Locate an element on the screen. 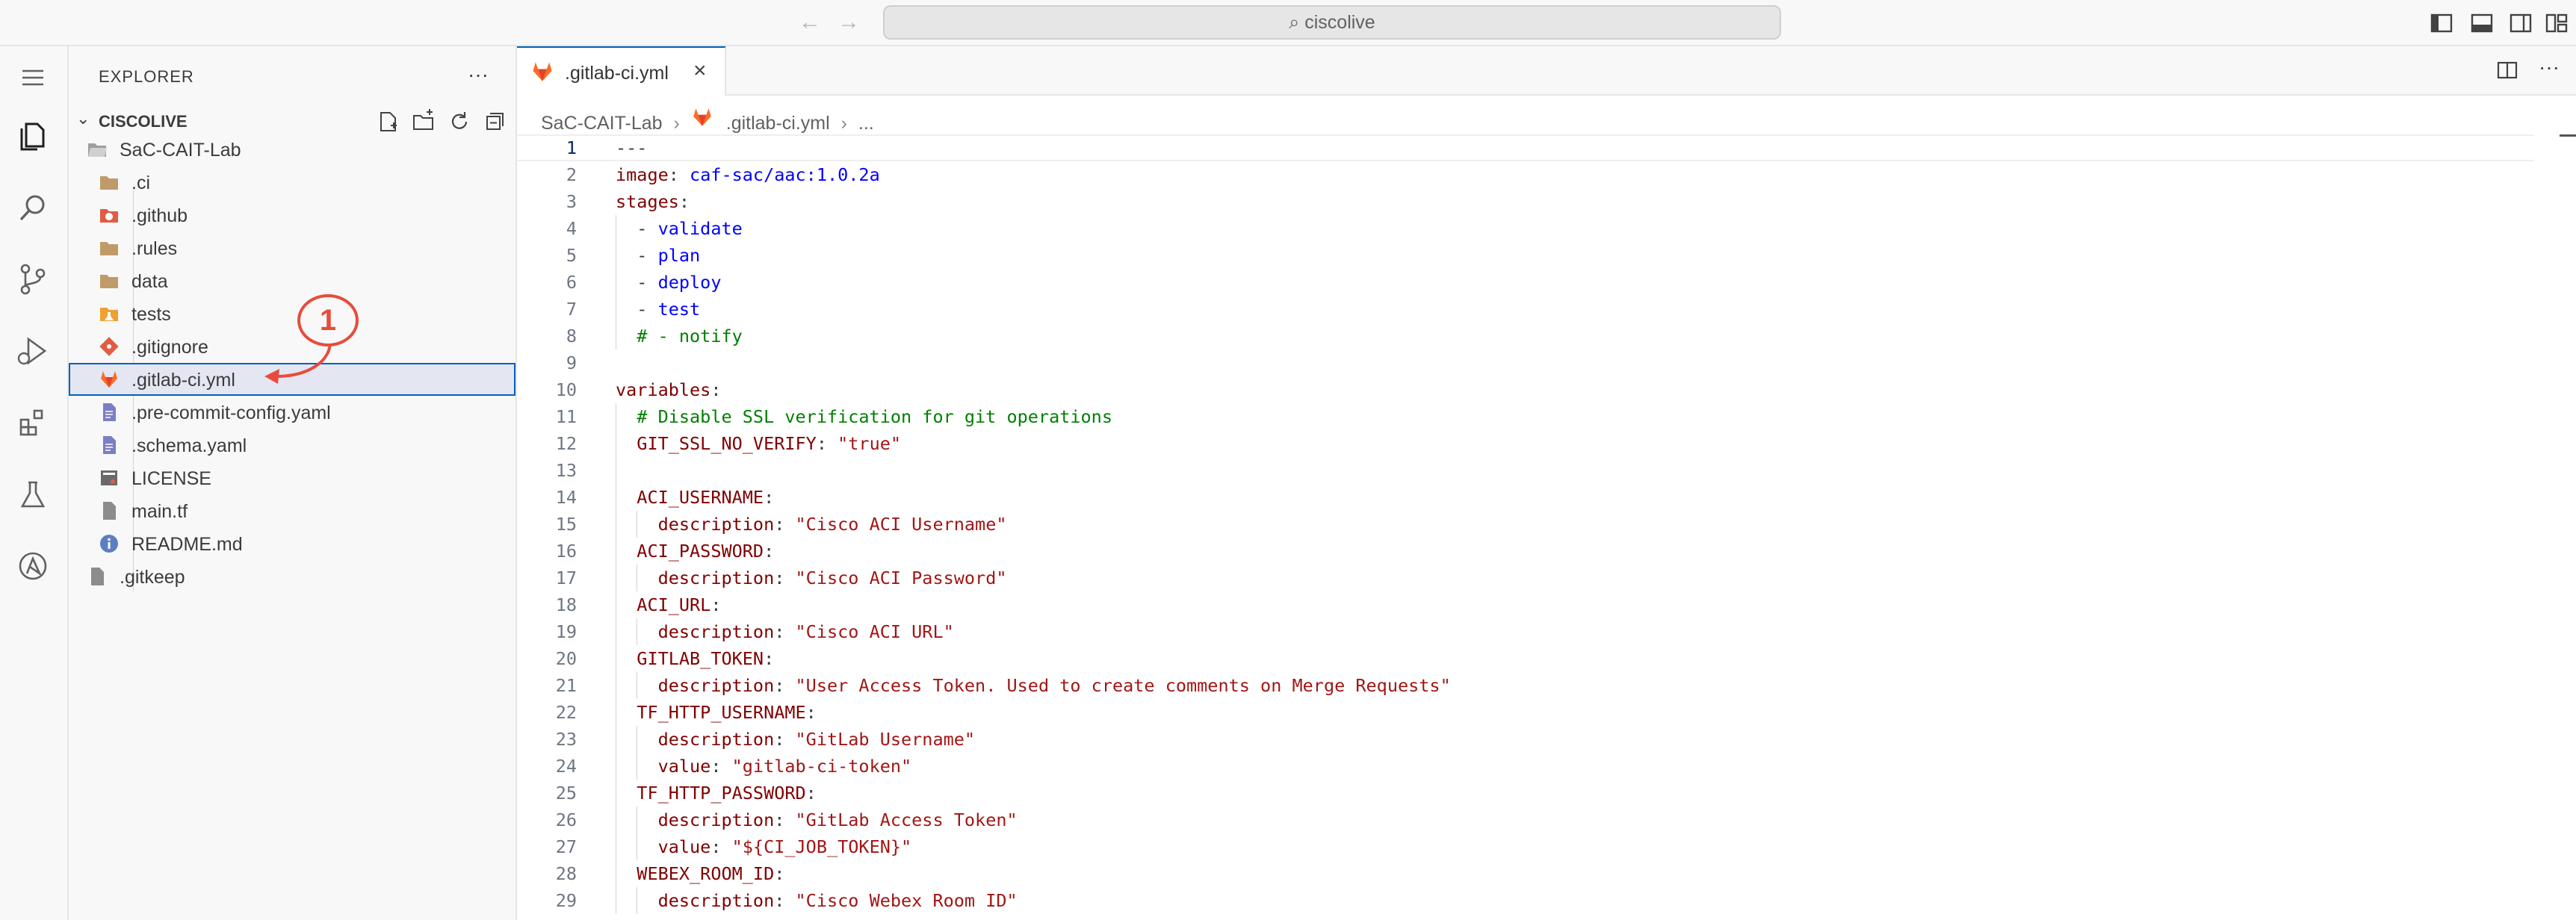 This screenshot has width=2576, height=920. code-line: 23 description: "GitLab Username" is located at coordinates (1525, 739).